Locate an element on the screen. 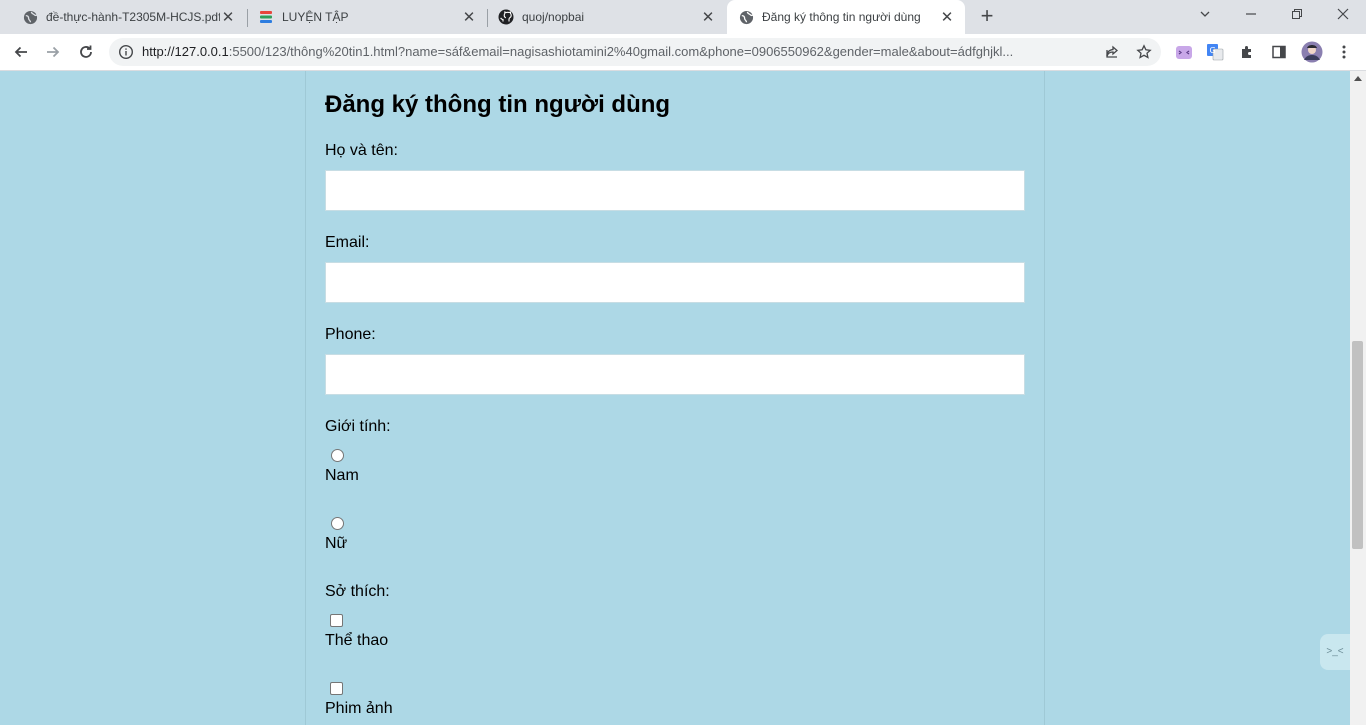 This screenshot has width=1366, height=725. name-label: Họ và tên: is located at coordinates (361, 150).